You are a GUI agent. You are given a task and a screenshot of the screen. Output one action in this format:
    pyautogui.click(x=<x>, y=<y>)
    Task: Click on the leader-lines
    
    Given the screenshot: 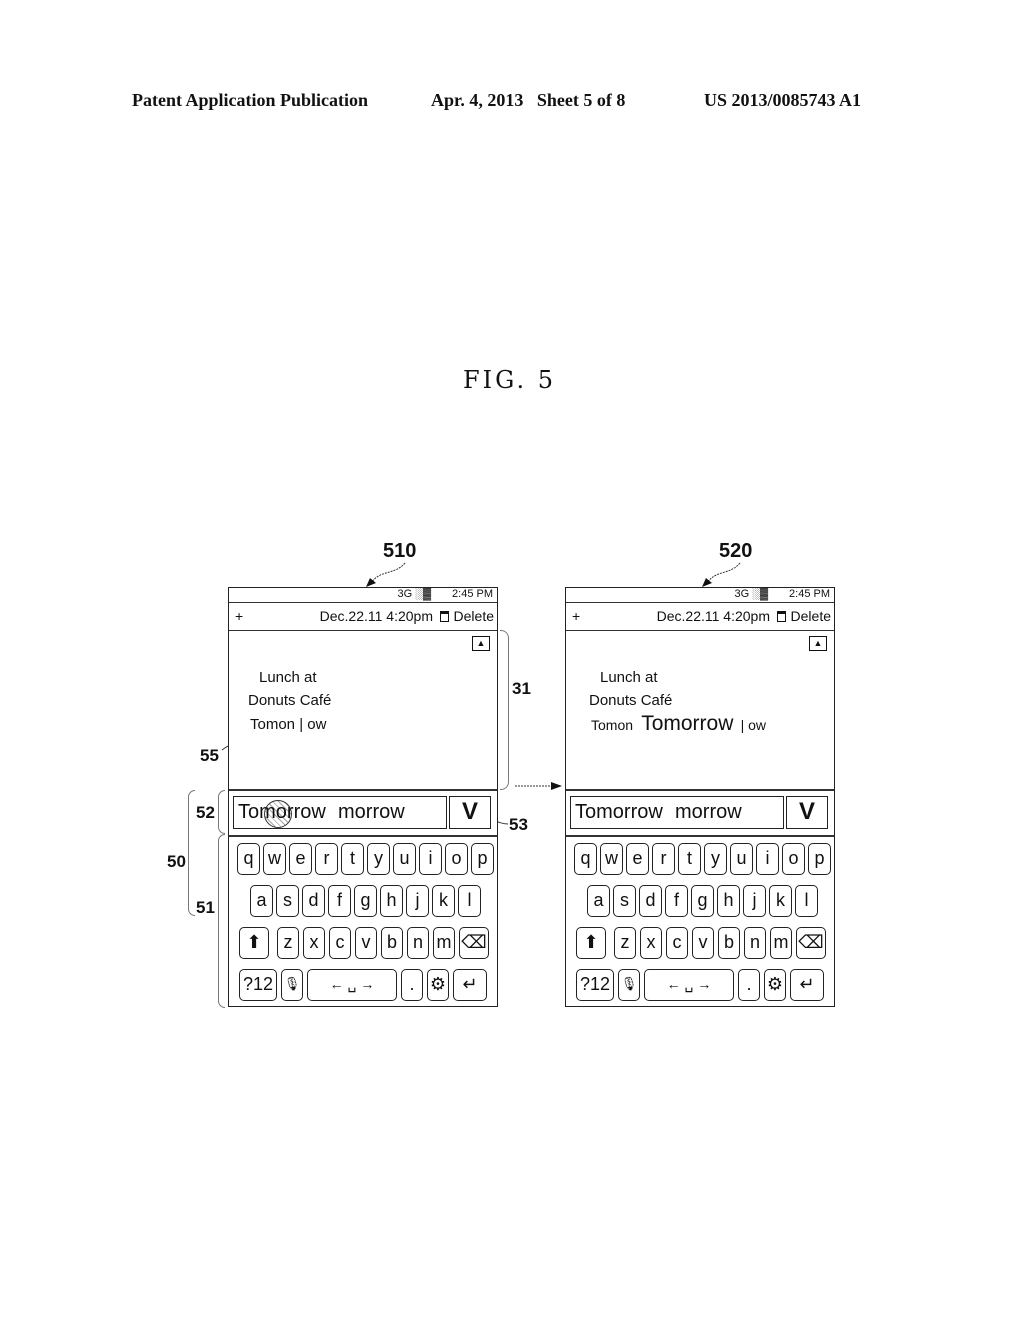 What is the action you would take?
    pyautogui.click(x=481, y=693)
    